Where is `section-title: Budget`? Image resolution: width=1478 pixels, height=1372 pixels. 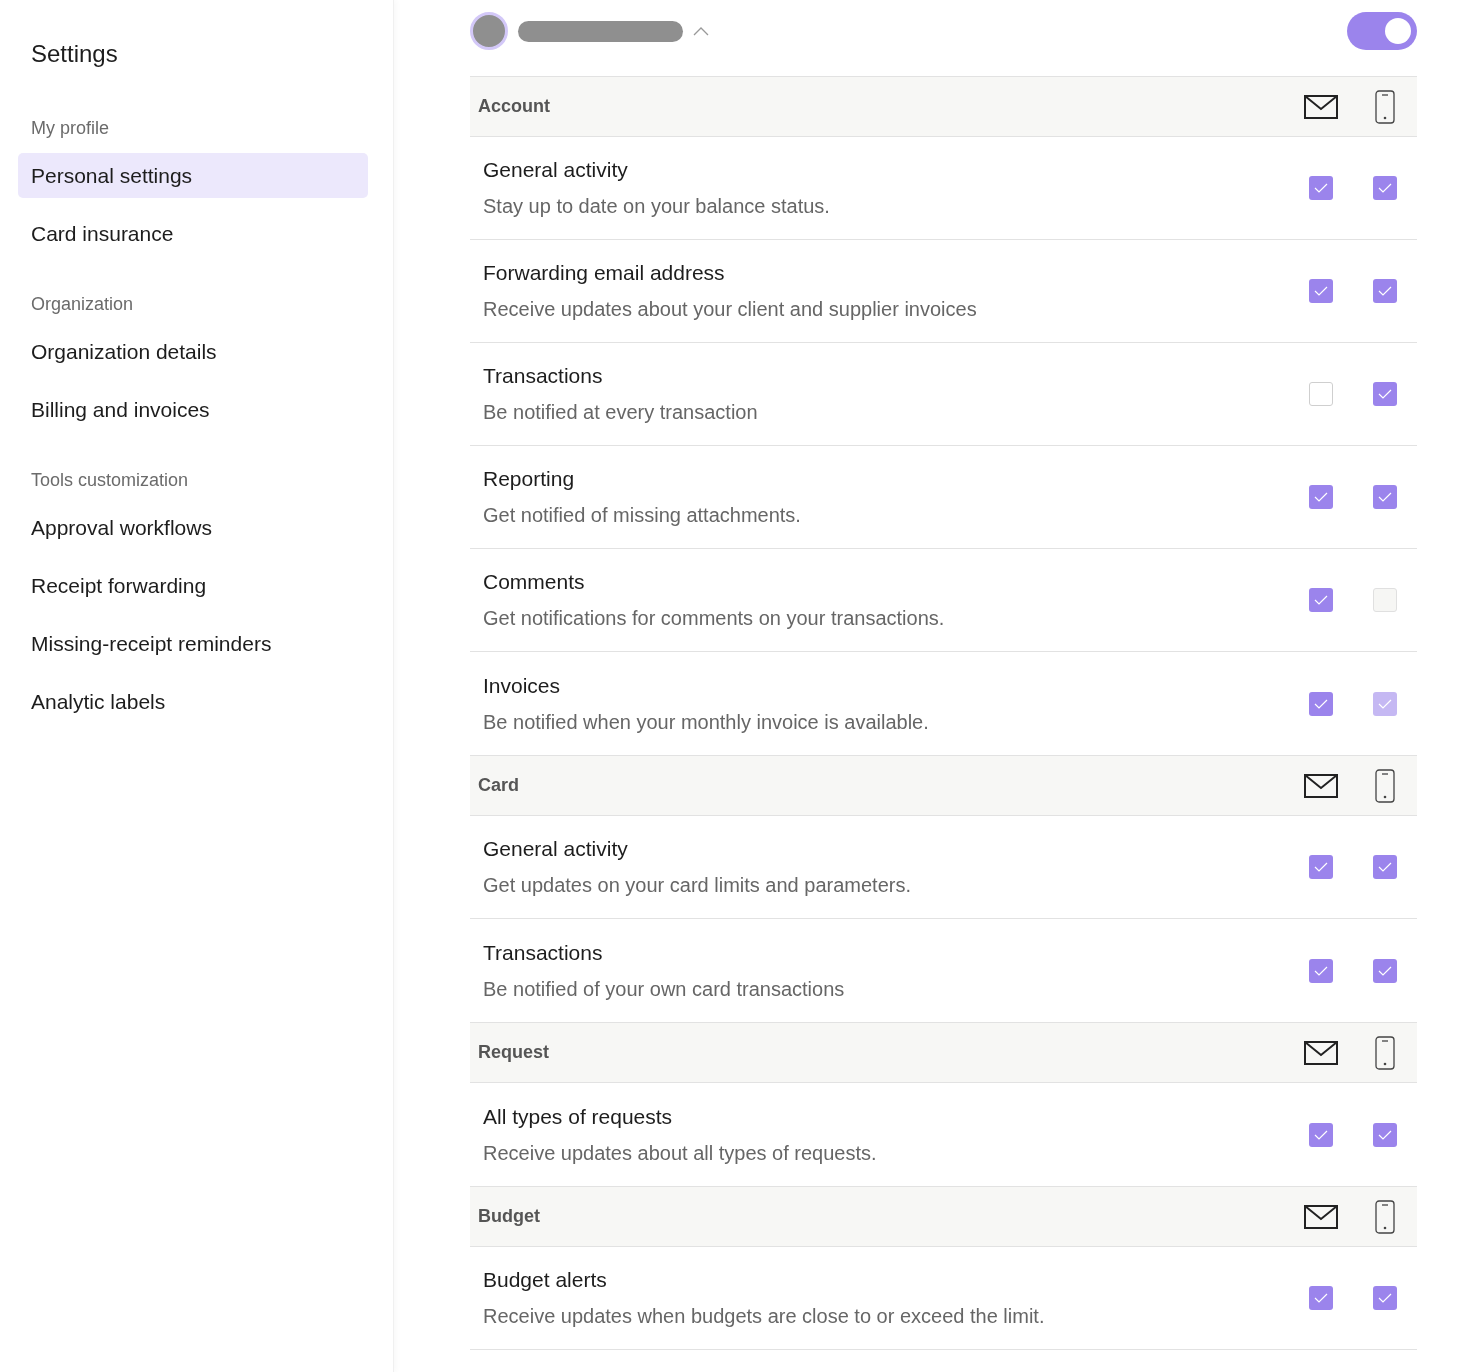 section-title: Budget is located at coordinates (509, 1216).